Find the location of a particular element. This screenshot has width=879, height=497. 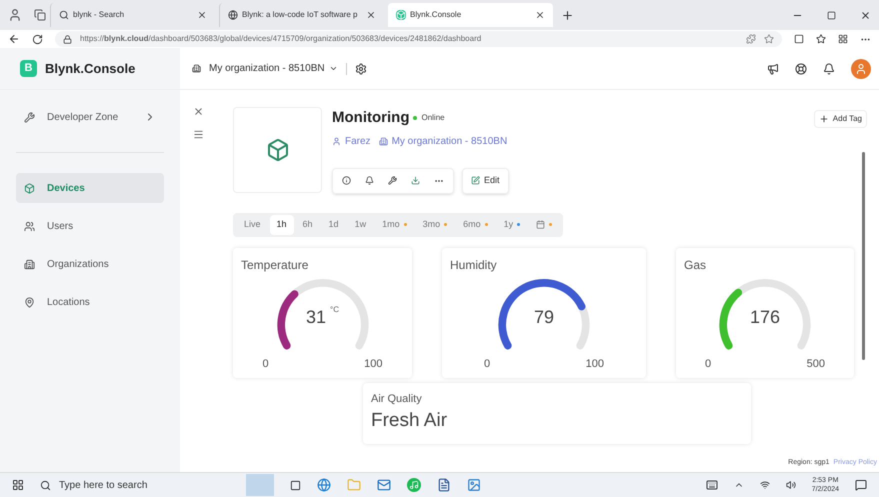

help-icon is located at coordinates (801, 68).